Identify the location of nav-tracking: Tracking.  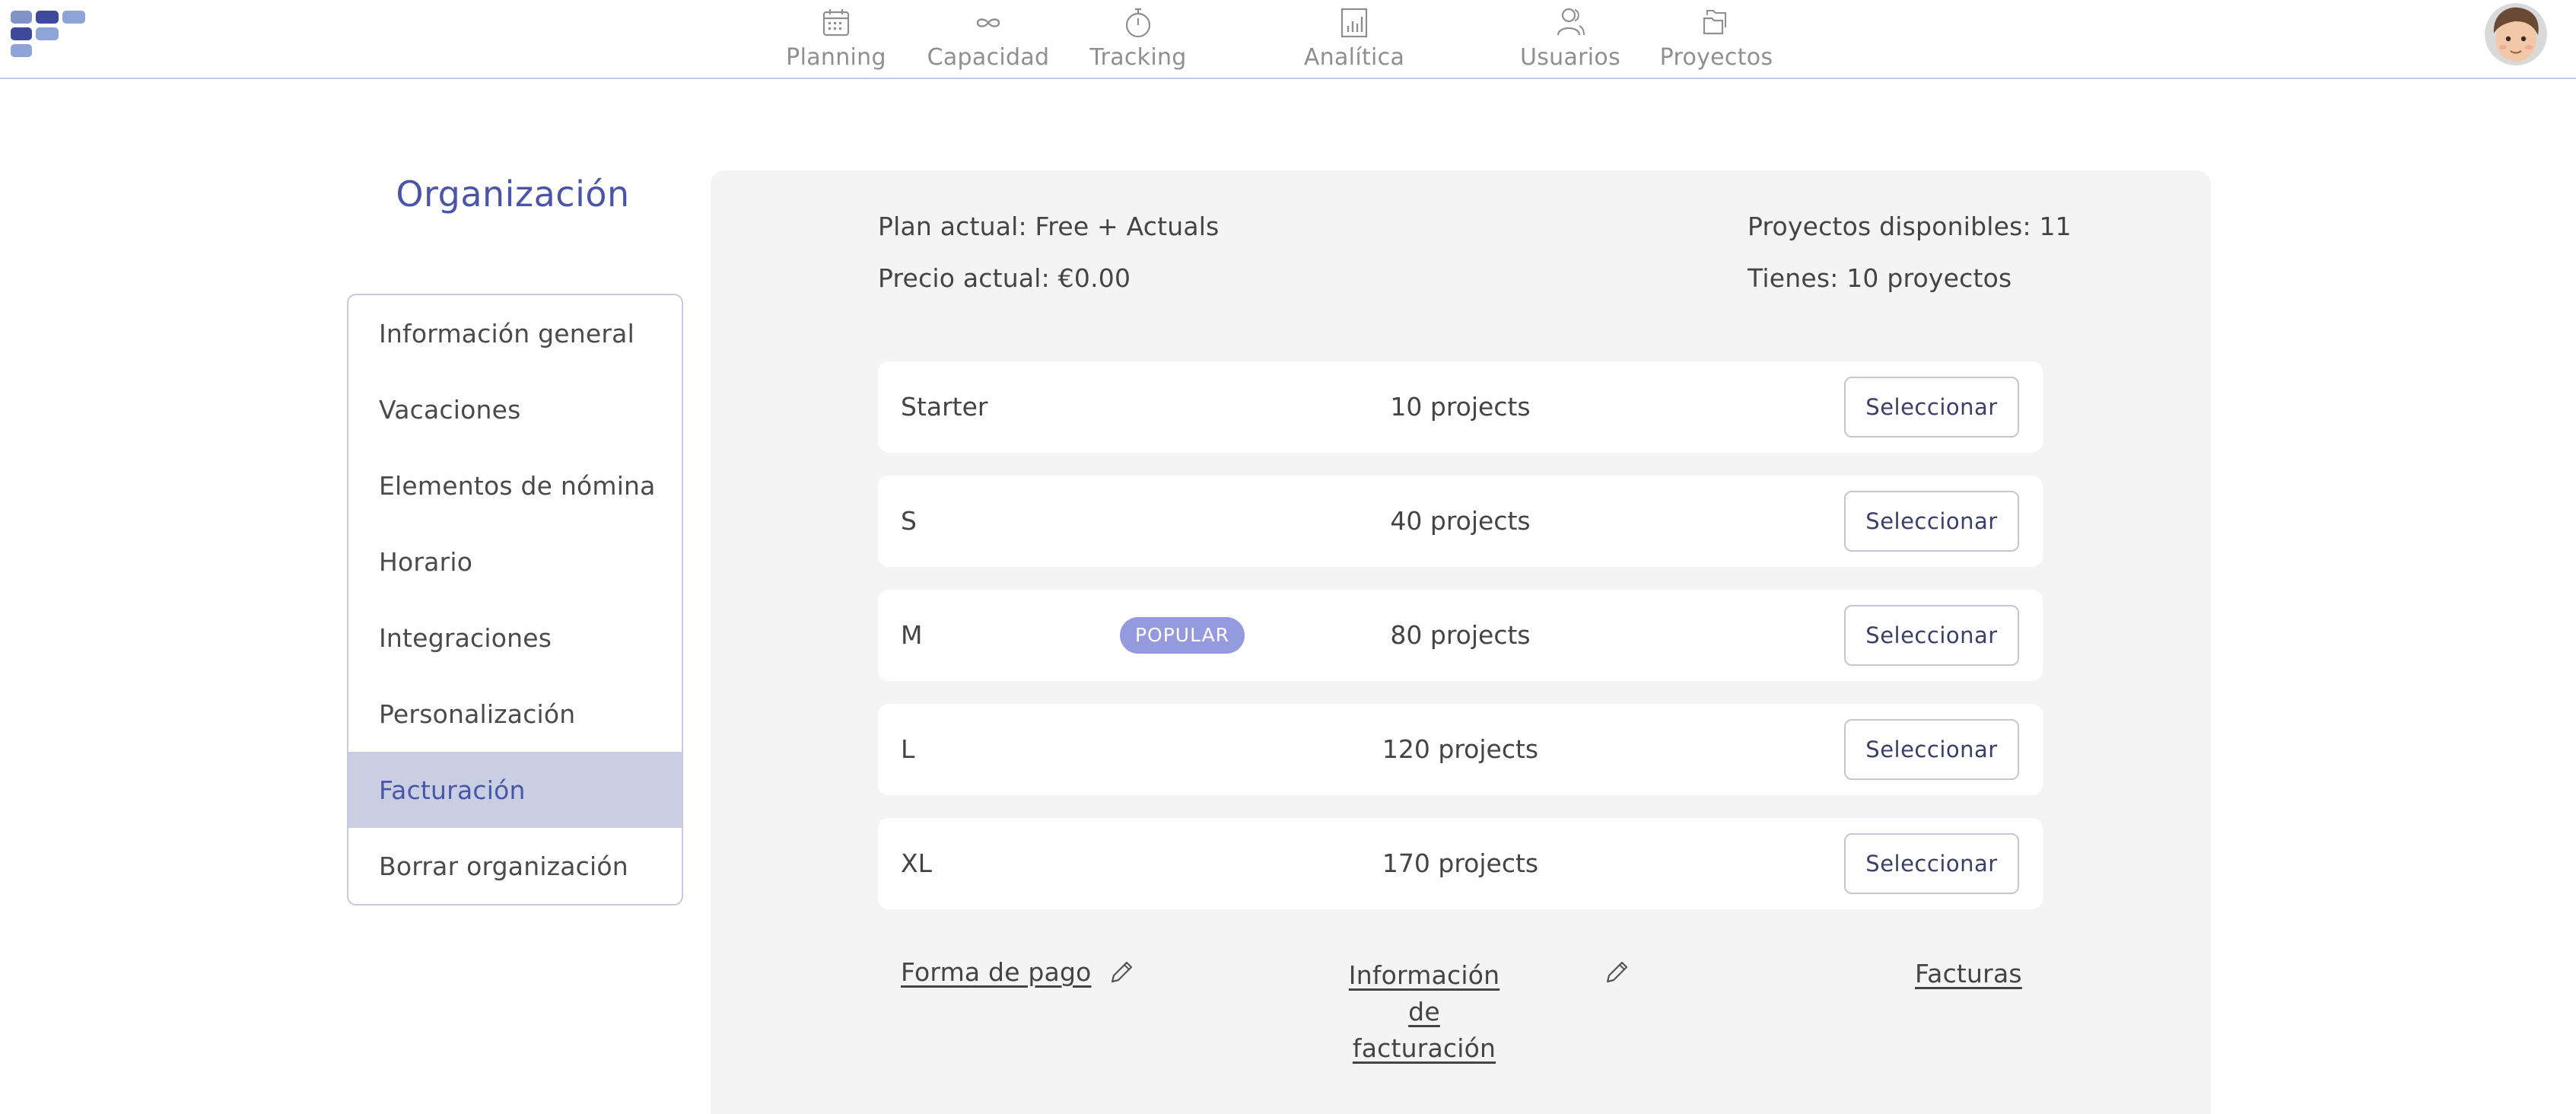
(1138, 38).